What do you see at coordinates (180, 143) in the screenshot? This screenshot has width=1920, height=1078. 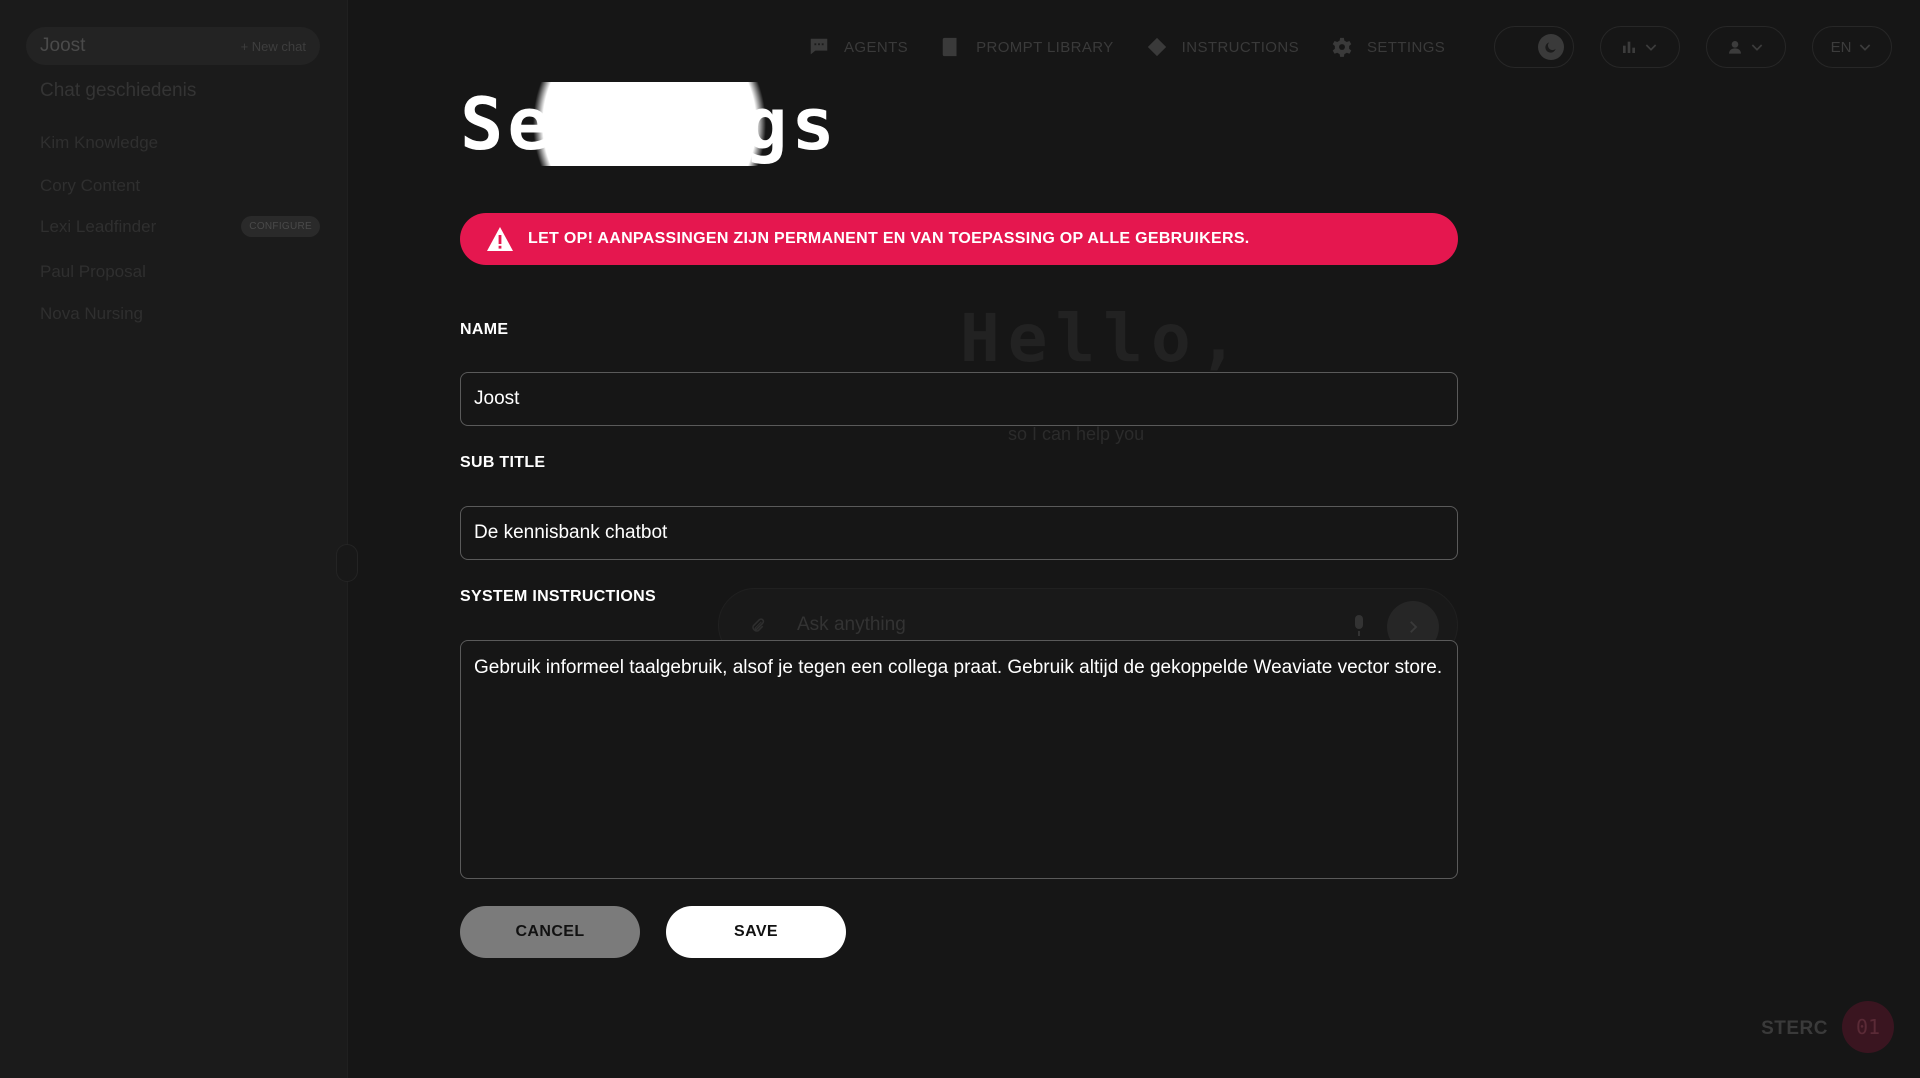 I see `sidebar-item-agent: Kim Knowledge` at bounding box center [180, 143].